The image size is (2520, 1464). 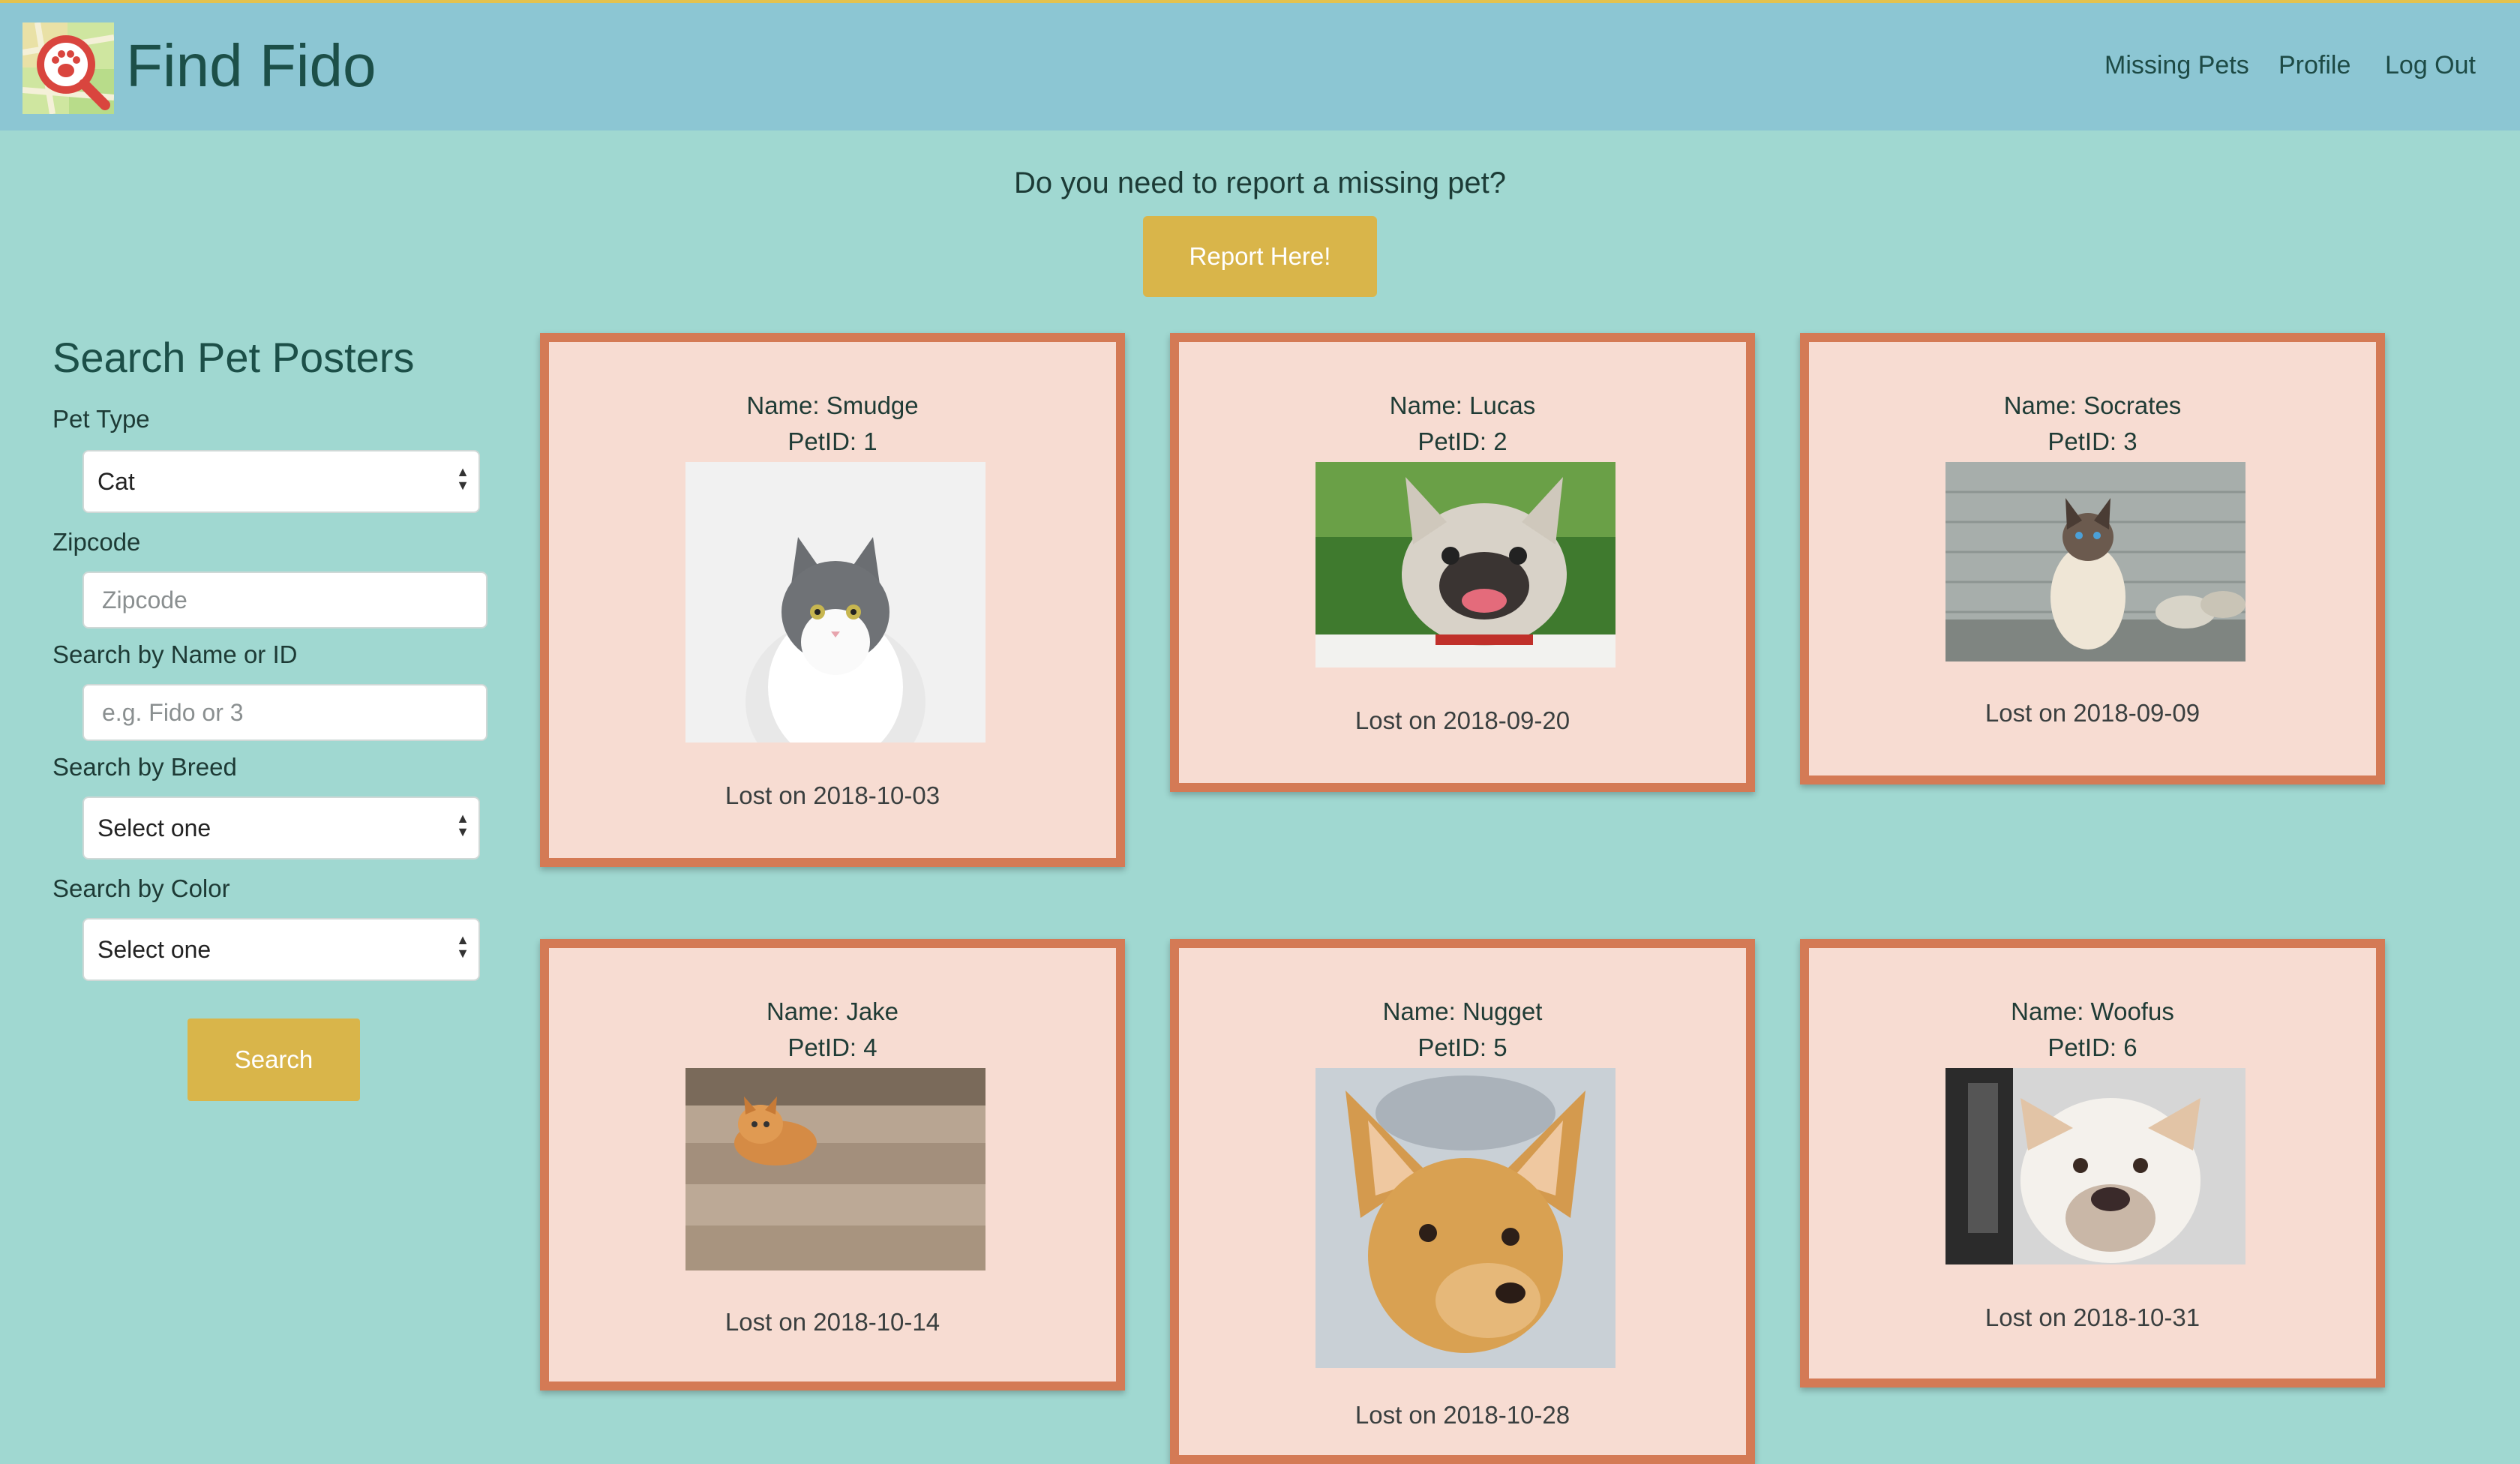 What do you see at coordinates (832, 795) in the screenshot?
I see `pet-lost-date: Lost on 2018-10-03` at bounding box center [832, 795].